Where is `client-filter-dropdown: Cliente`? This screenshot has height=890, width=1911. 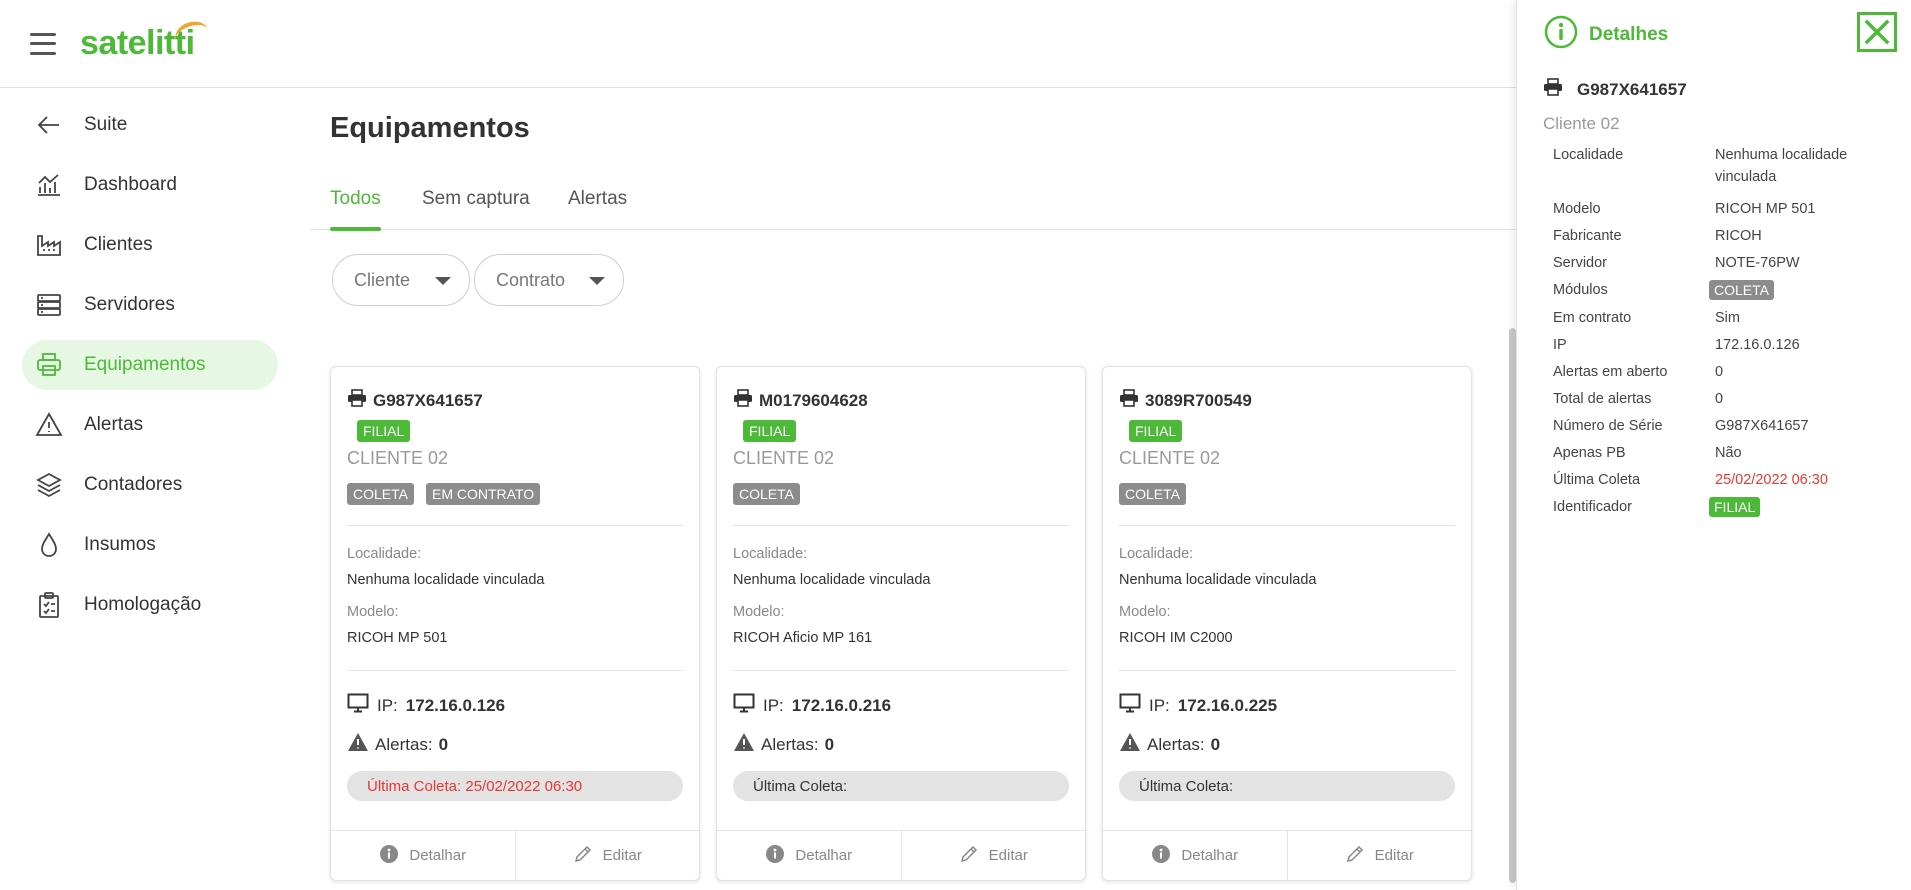
client-filter-dropdown: Cliente is located at coordinates (401, 280).